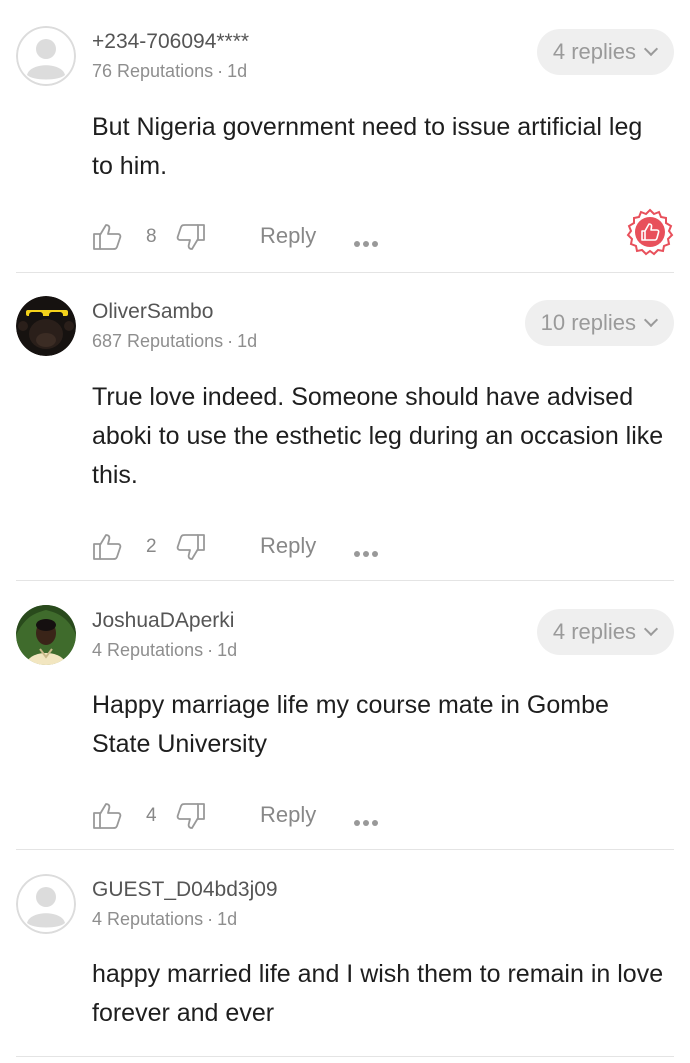  I want to click on commenter-name: +234-706094****, so click(170, 42).